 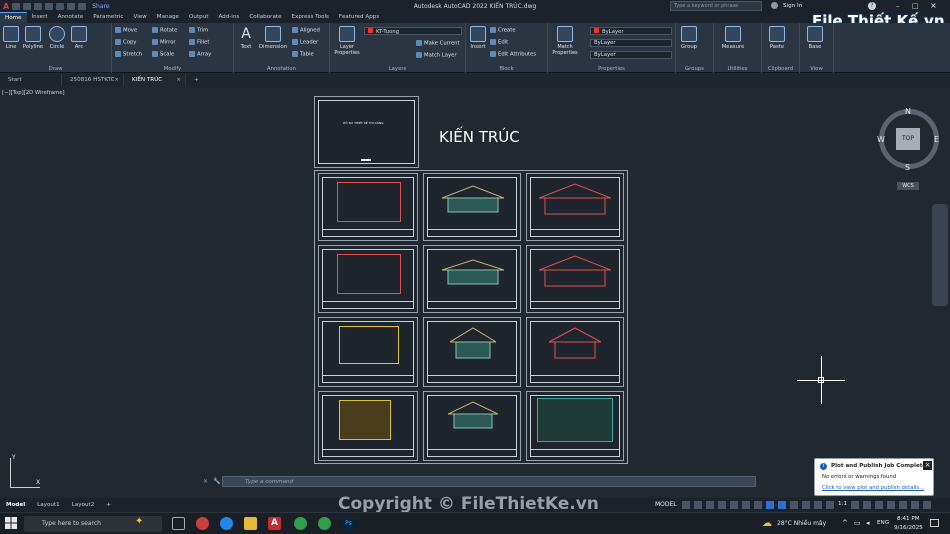 I want to click on edge-icon, so click(x=226, y=523).